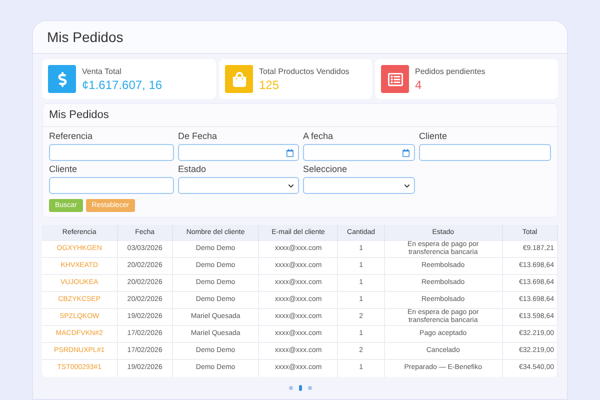 The width and height of the screenshot is (600, 400). What do you see at coordinates (325, 169) in the screenshot?
I see `field-label: Seleccione` at bounding box center [325, 169].